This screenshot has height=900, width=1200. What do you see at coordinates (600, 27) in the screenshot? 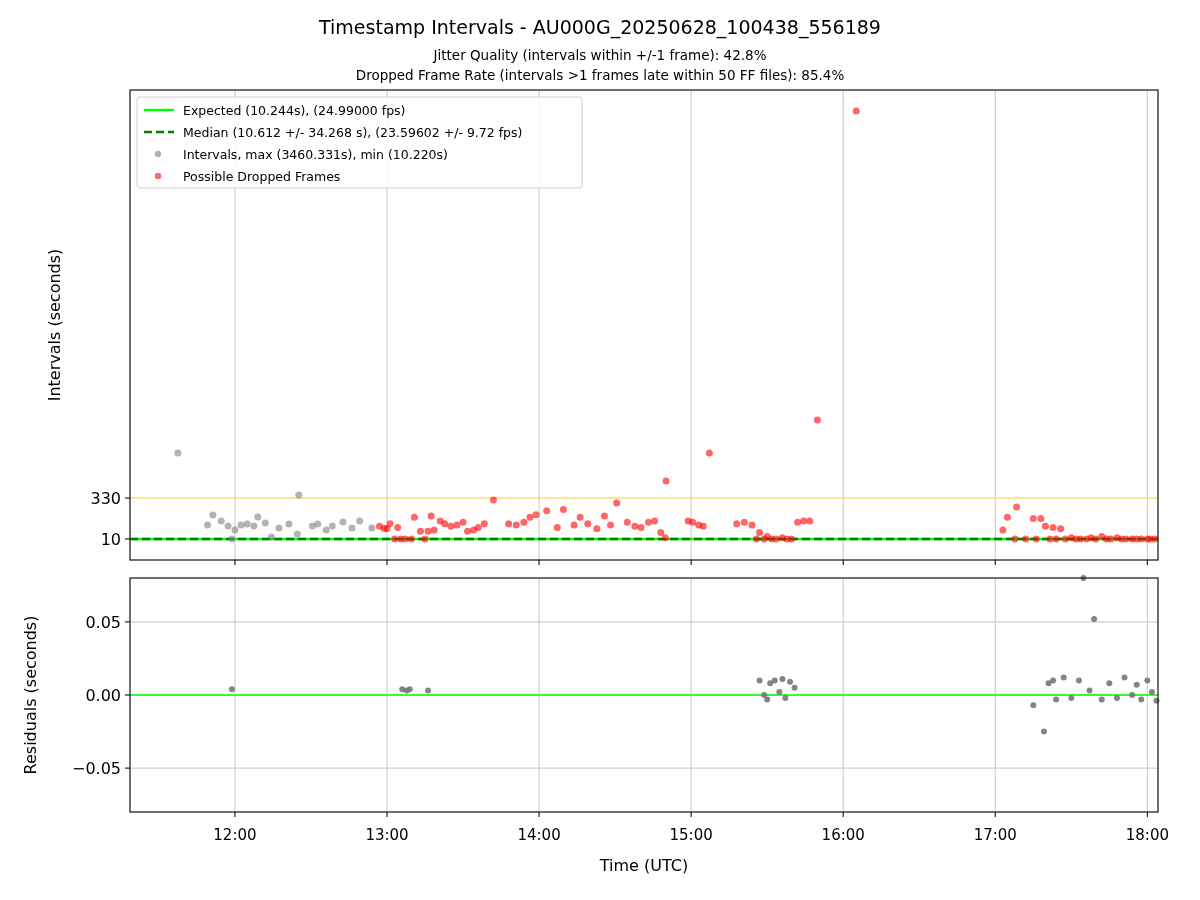
I see `figure-title: Timestamp Intervals - AU000G_20250628_100438_556189` at bounding box center [600, 27].